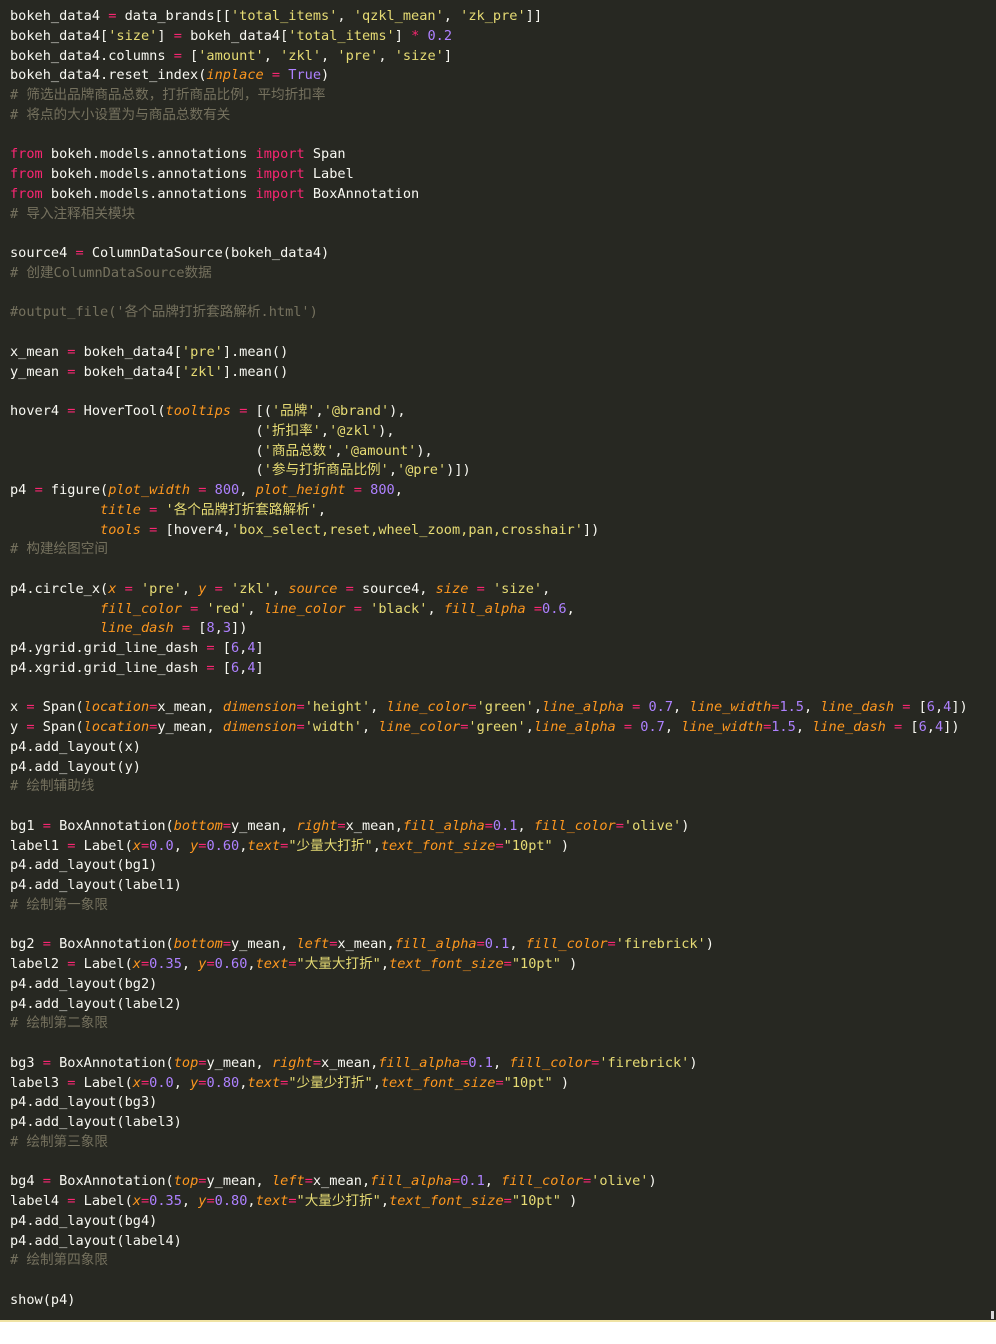  I want to click on identifier-token, so click(268, 75).